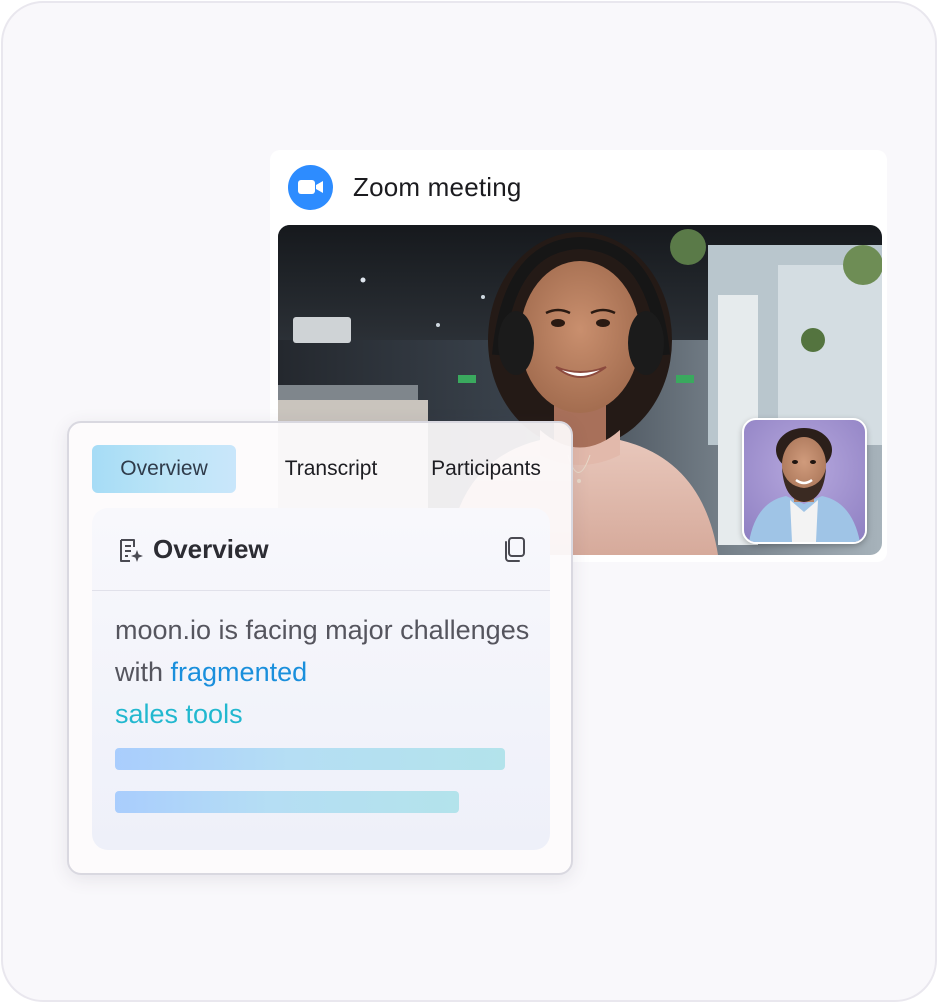 The height and width of the screenshot is (1005, 940). What do you see at coordinates (331, 469) in the screenshot?
I see `tab-transcript: Transcript` at bounding box center [331, 469].